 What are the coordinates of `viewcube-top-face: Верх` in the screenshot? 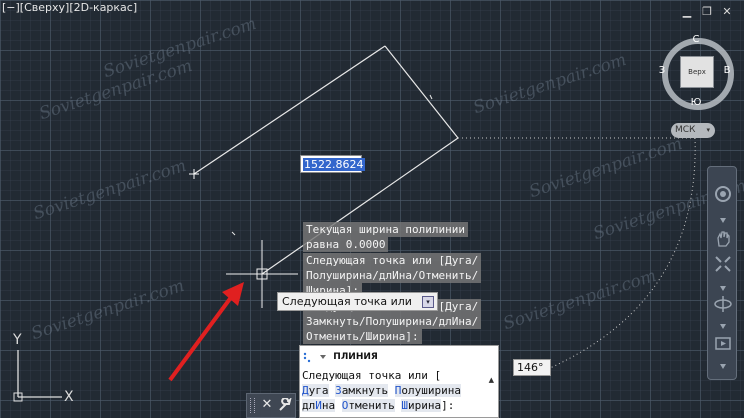 It's located at (697, 72).